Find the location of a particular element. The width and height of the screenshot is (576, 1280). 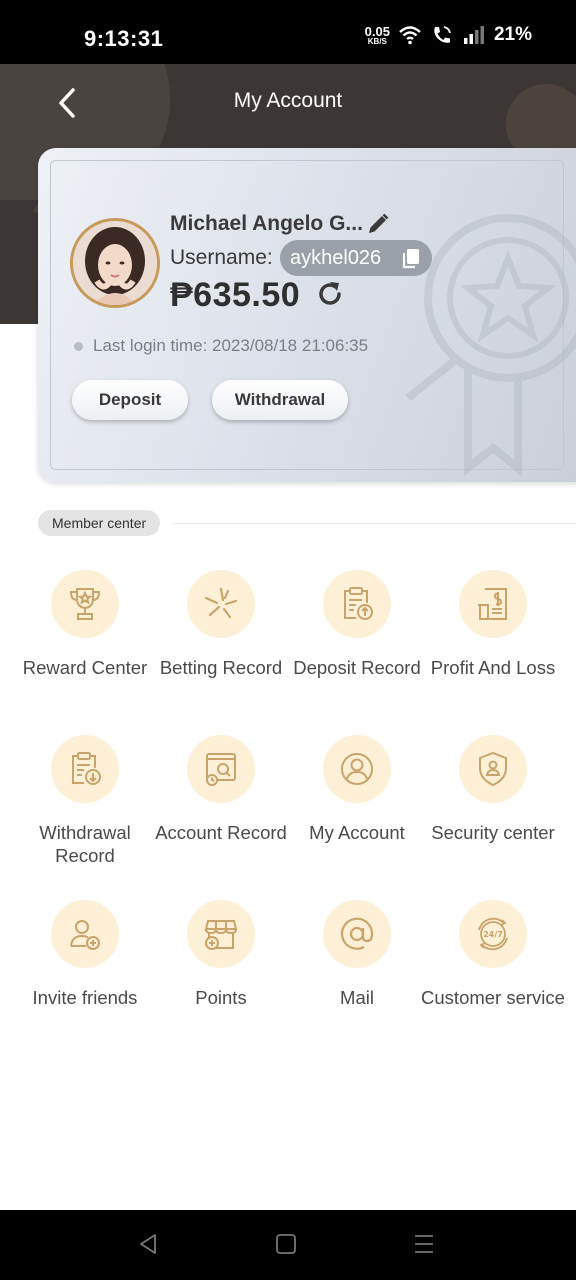

bullet-dot is located at coordinates (78, 346).